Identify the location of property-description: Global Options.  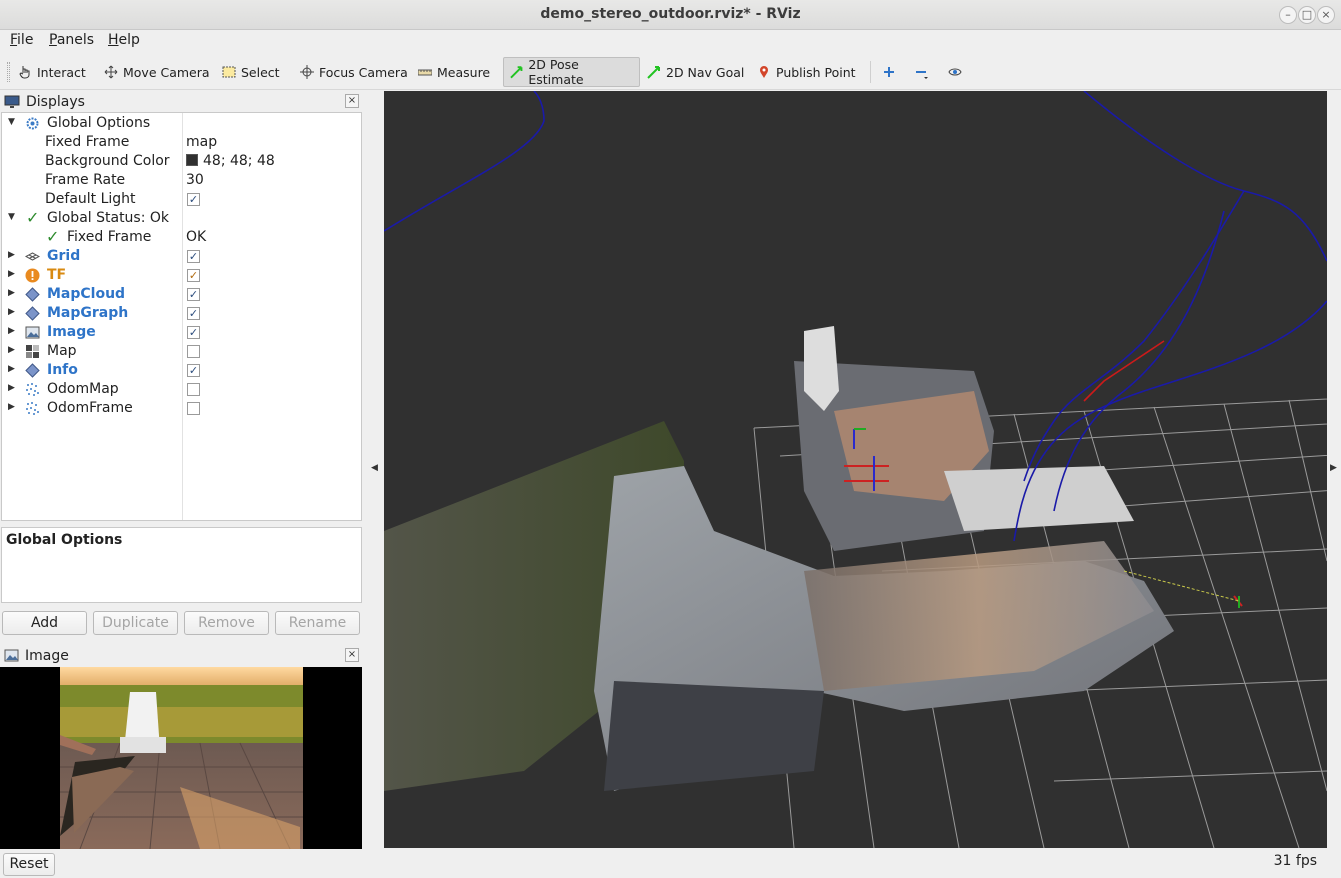
(181, 565).